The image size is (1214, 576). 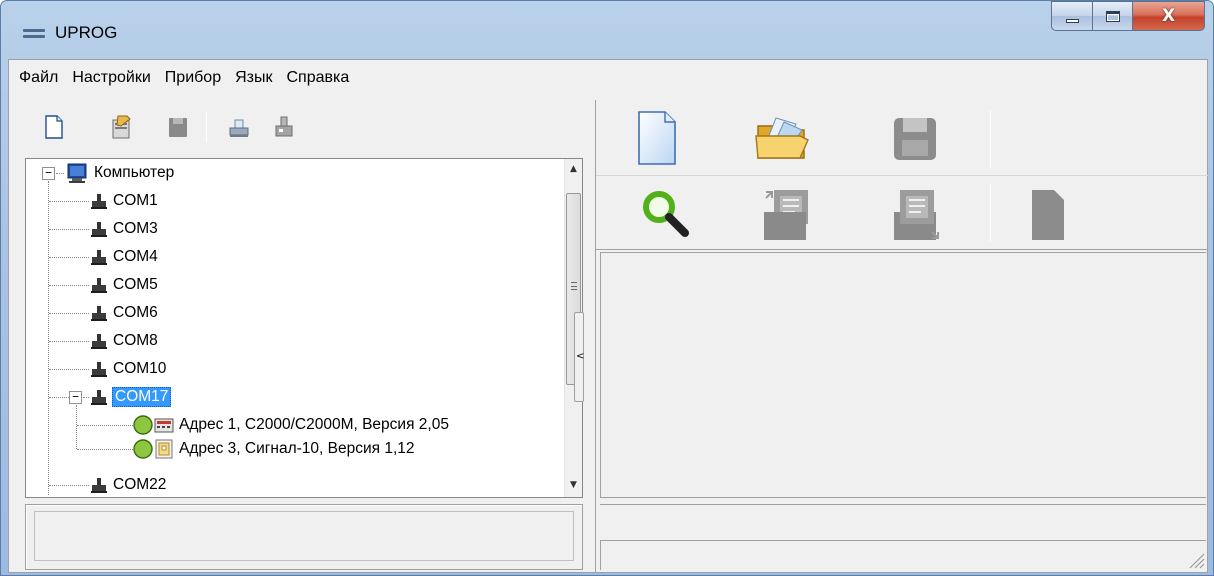 What do you see at coordinates (284, 127) in the screenshot?
I see `port-config-button` at bounding box center [284, 127].